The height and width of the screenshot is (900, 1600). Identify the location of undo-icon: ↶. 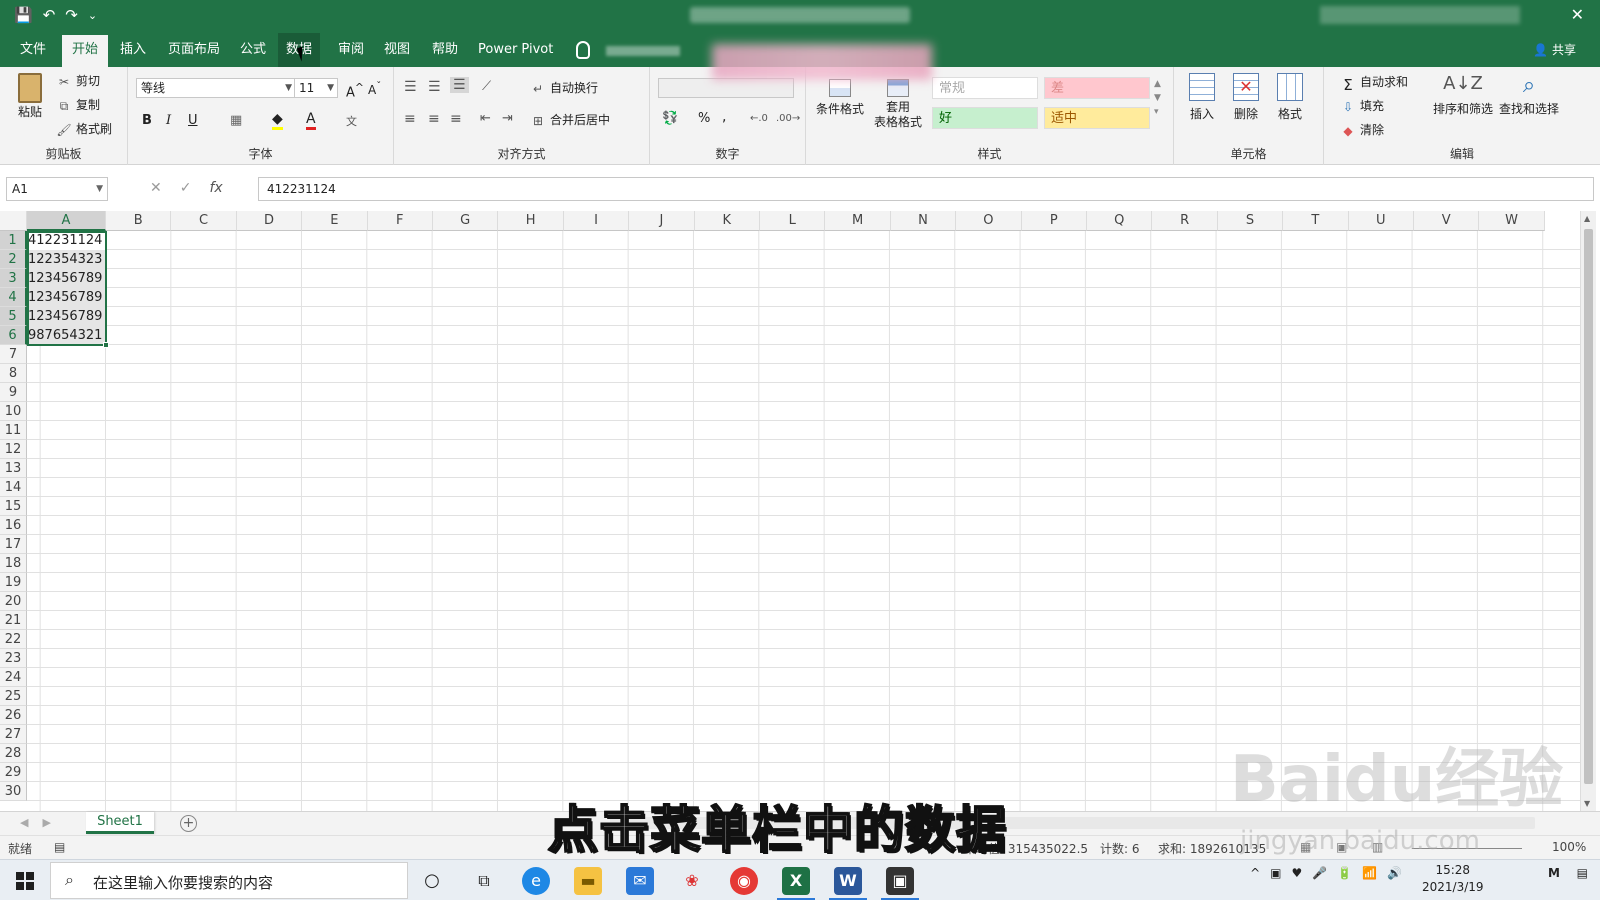
(49, 15).